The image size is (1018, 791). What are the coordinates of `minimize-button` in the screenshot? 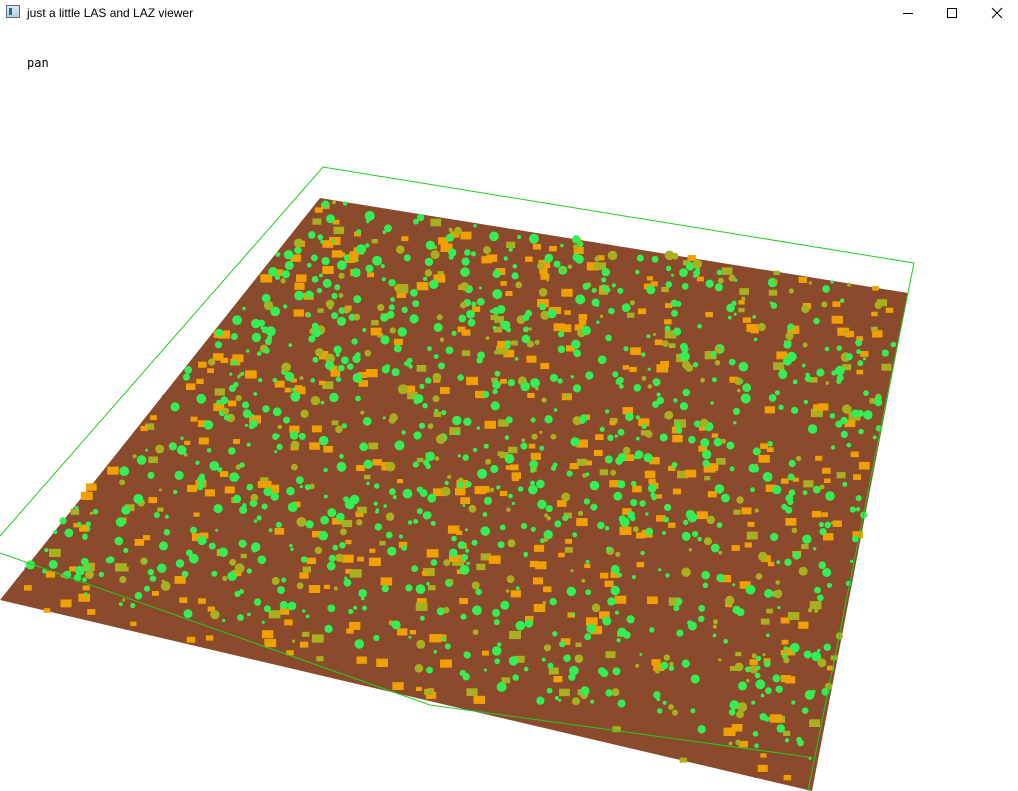 It's located at (908, 13).